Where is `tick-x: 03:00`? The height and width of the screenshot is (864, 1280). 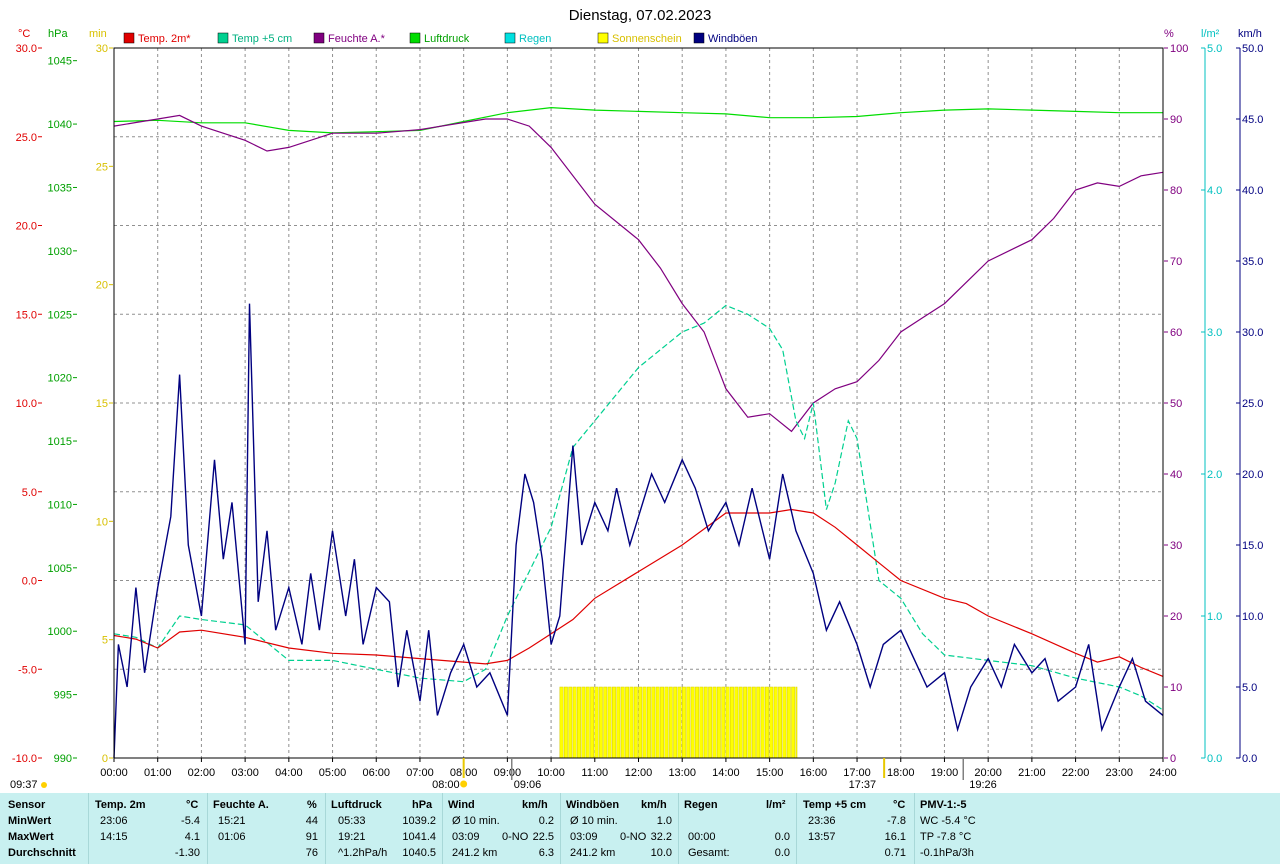 tick-x: 03:00 is located at coordinates (245, 773).